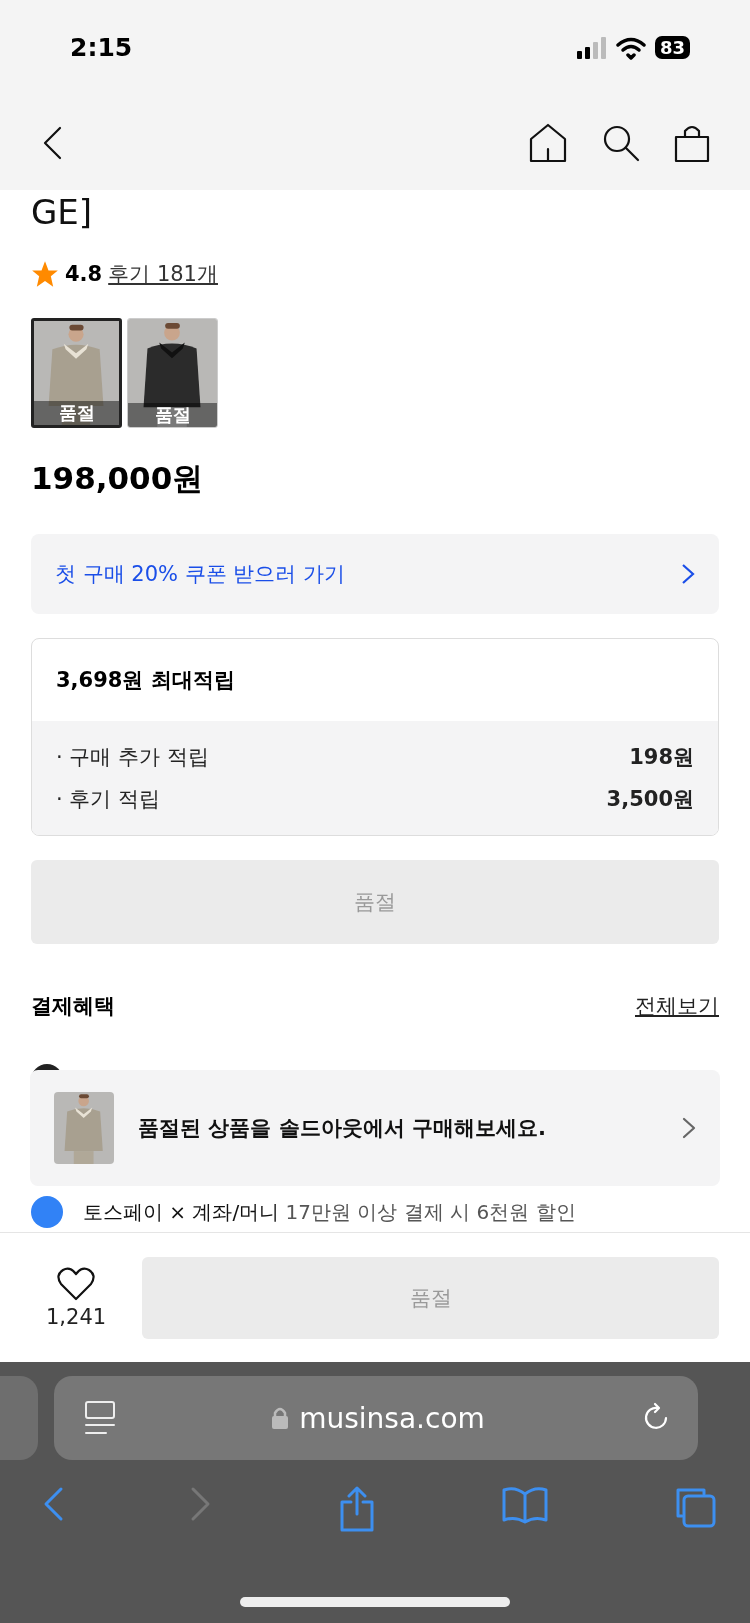 The width and height of the screenshot is (750, 1623). I want to click on section-title: 결제혜택, so click(73, 1006).